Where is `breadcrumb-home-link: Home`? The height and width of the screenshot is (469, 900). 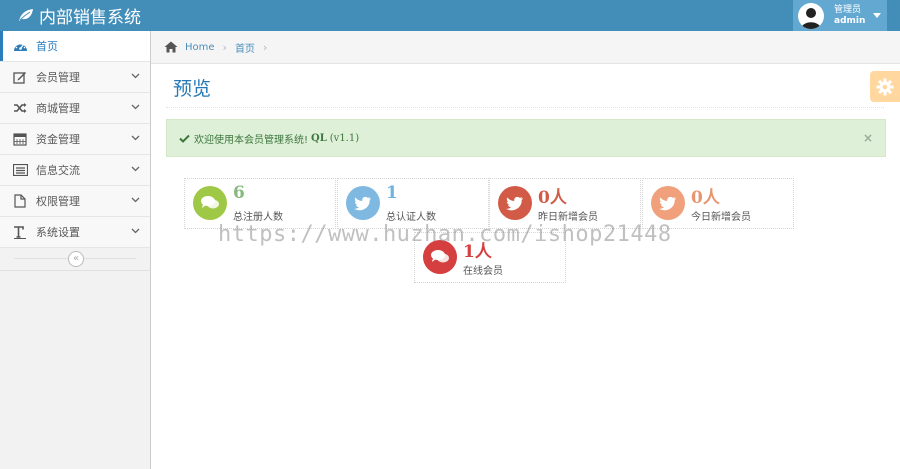
breadcrumb-home-link: Home is located at coordinates (200, 47).